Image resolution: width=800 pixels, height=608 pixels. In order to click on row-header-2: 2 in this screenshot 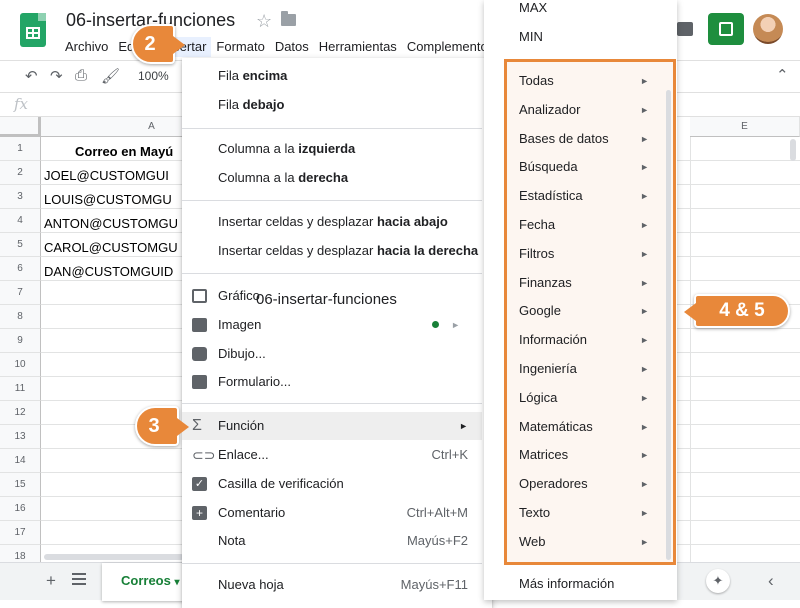, I will do `click(20, 173)`.